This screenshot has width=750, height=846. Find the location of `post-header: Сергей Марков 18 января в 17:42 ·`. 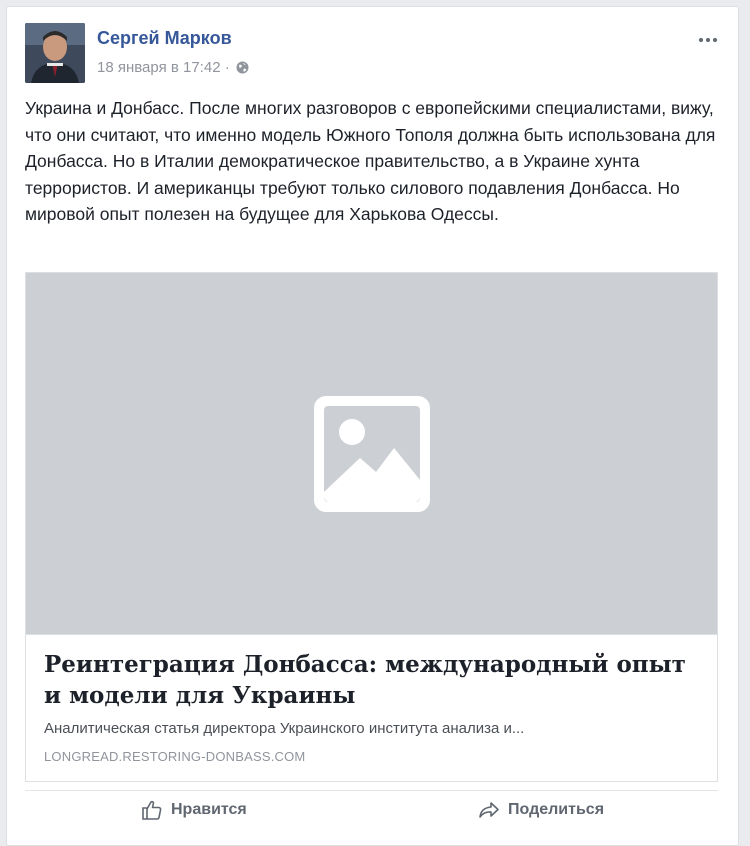

post-header: Сергей Марков 18 января в 17:42 · is located at coordinates (375, 53).